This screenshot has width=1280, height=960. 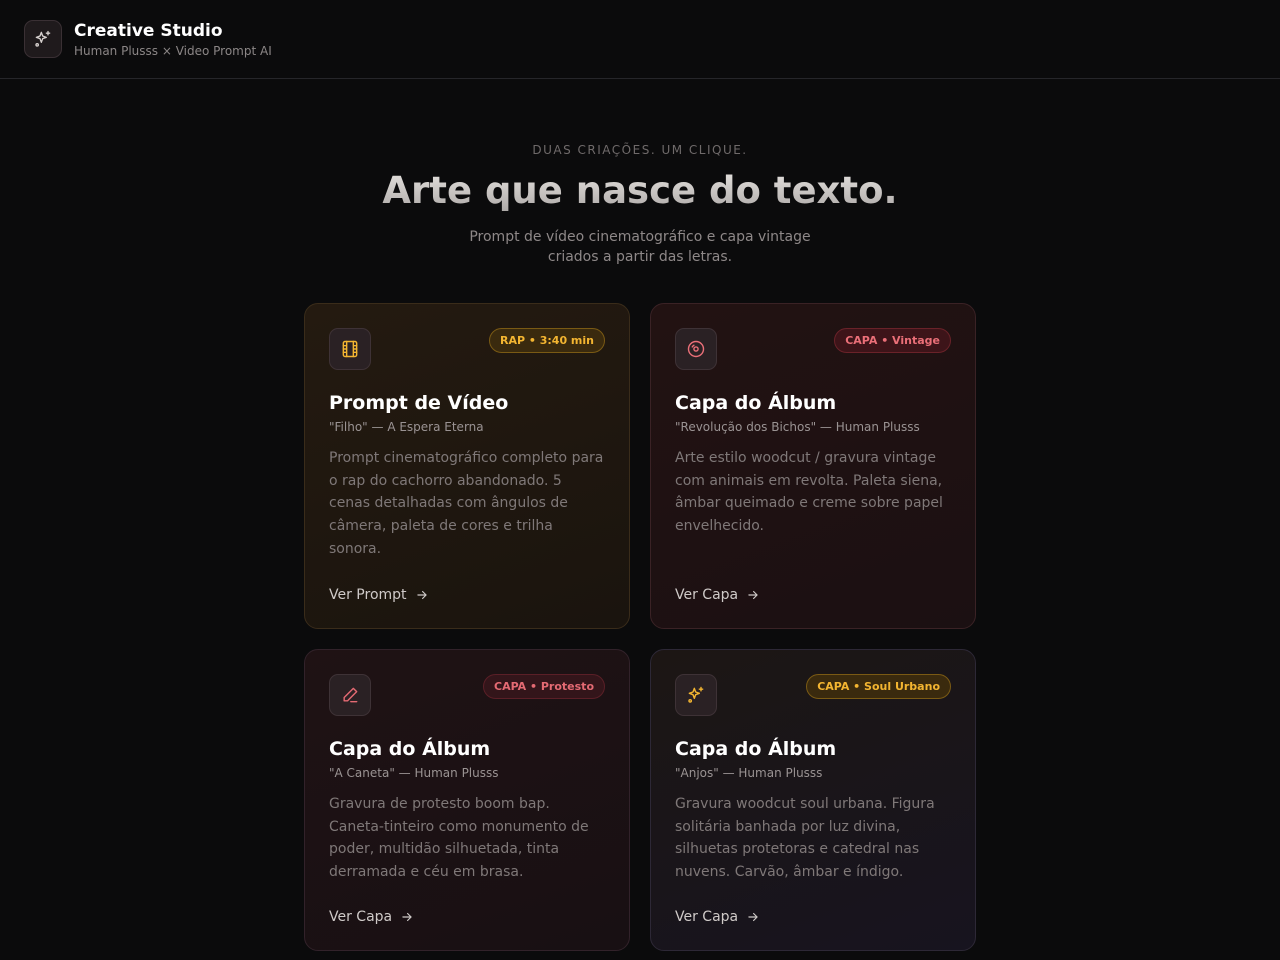 I want to click on hero-kicker: DUAS CRIAÇÕES. UM CLIQUE., so click(x=640, y=150).